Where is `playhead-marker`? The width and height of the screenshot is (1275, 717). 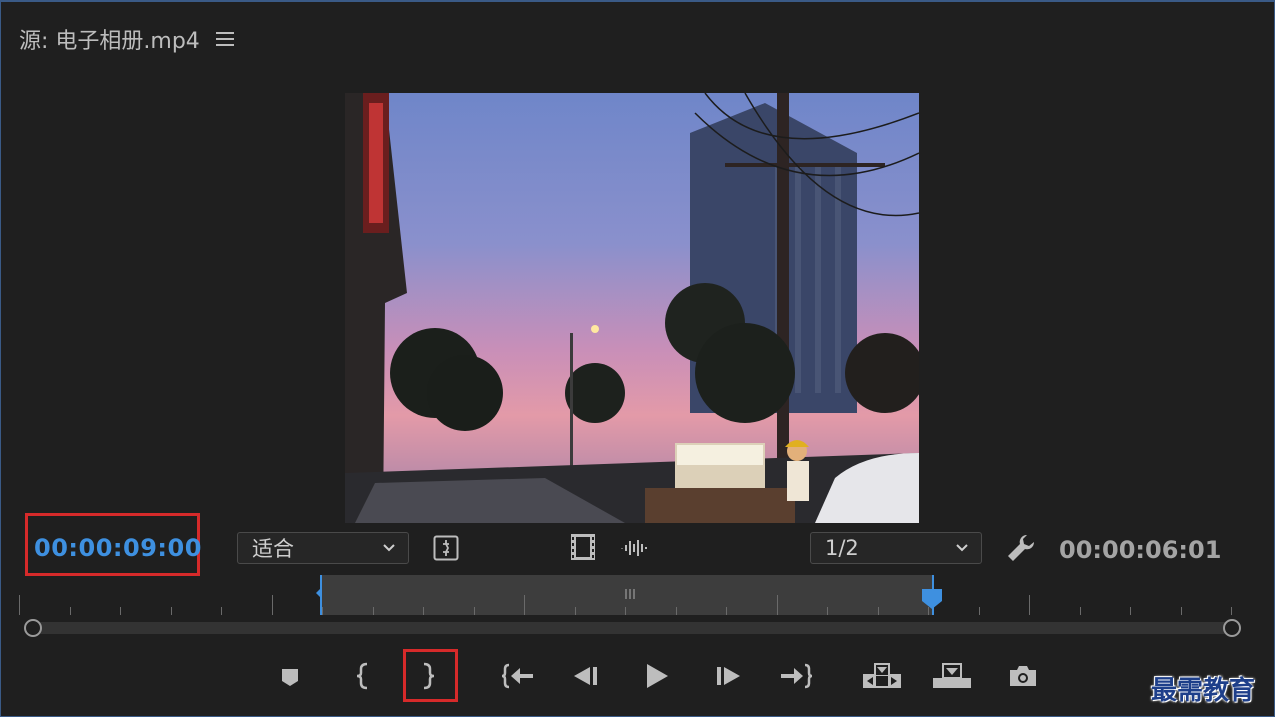
playhead-marker is located at coordinates (931, 595).